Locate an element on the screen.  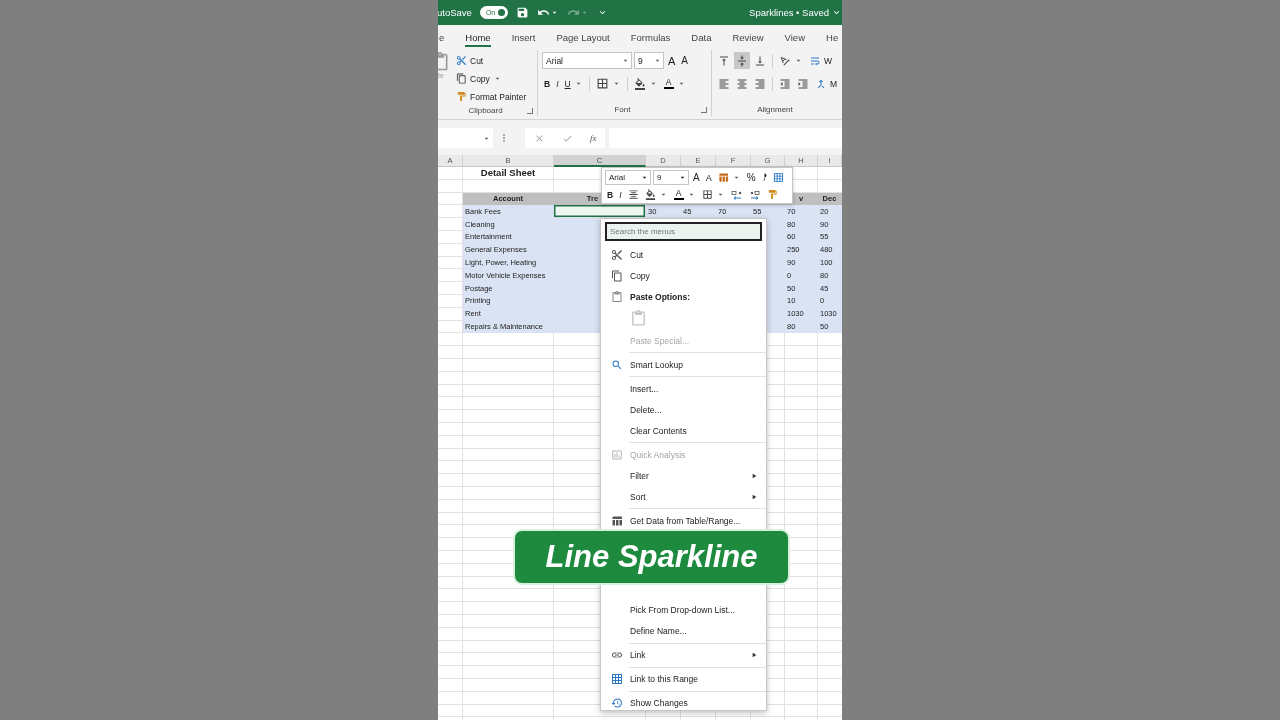
menu-item: Copy is located at coordinates (683, 275).